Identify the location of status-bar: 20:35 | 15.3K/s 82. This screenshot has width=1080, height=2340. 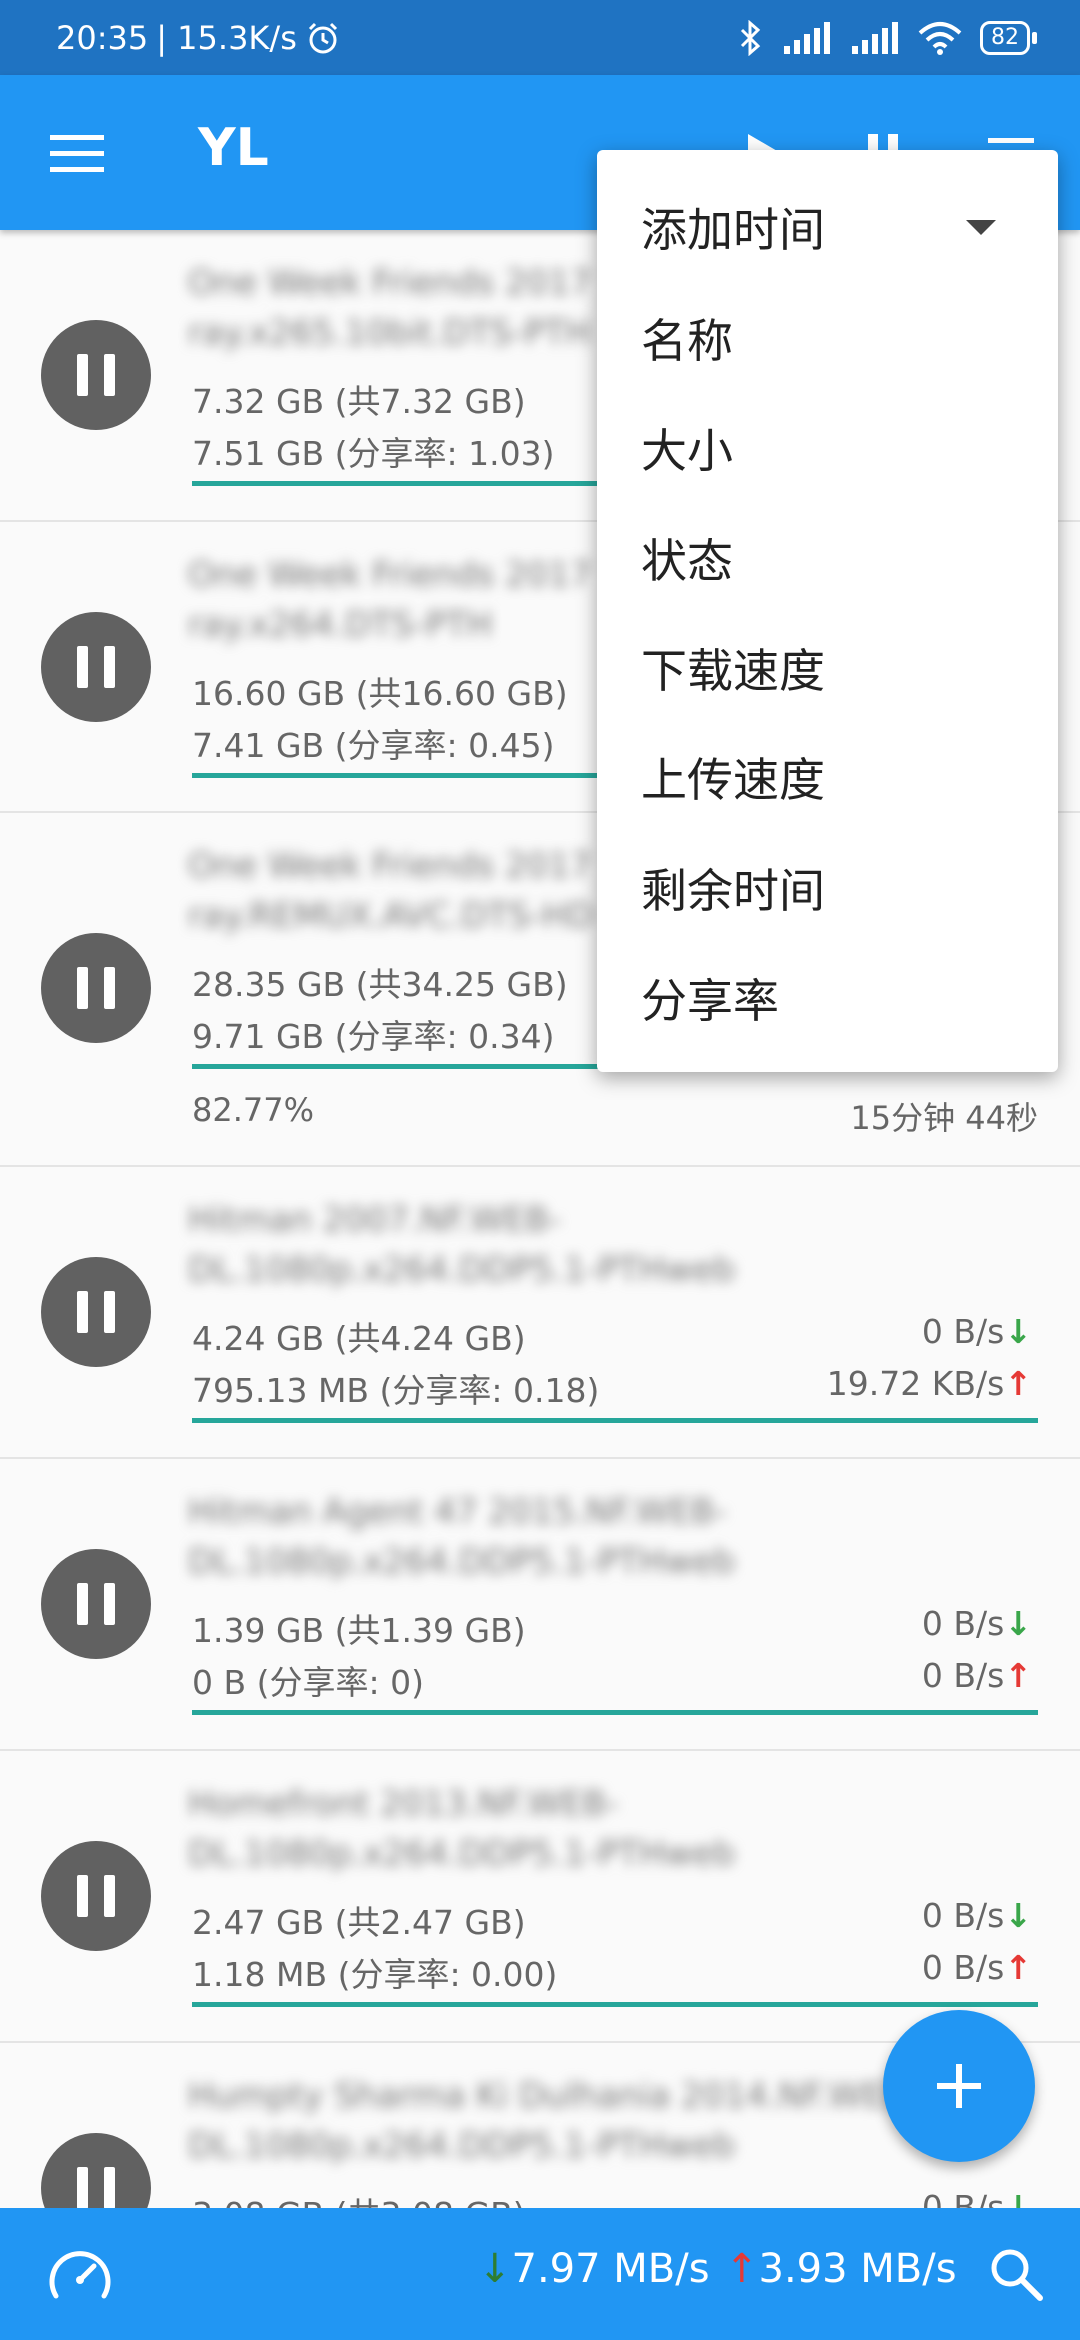
(540, 37).